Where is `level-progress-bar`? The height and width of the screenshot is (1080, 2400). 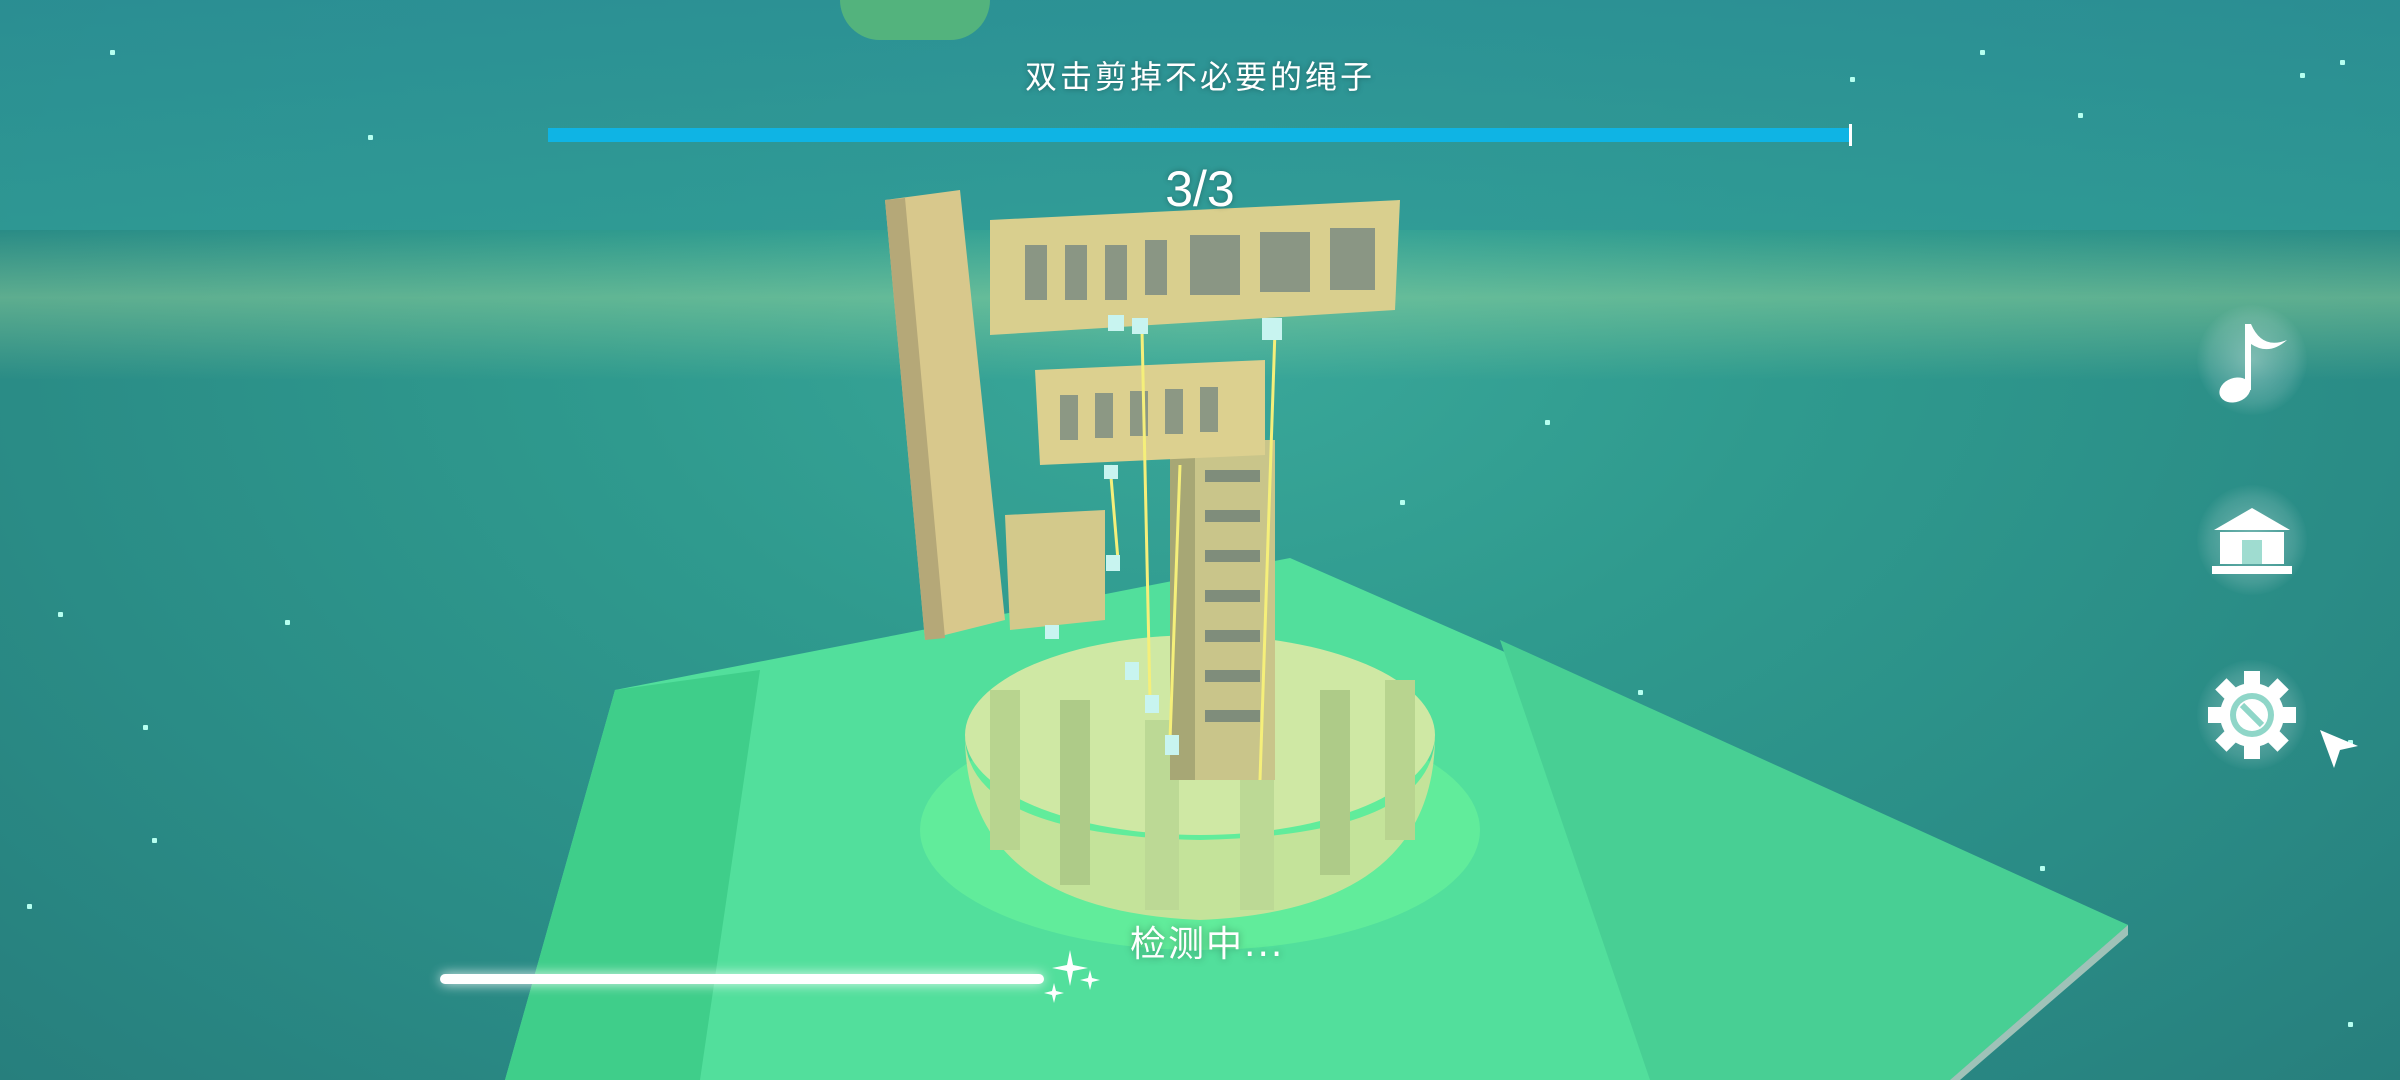
level-progress-bar is located at coordinates (1199, 135).